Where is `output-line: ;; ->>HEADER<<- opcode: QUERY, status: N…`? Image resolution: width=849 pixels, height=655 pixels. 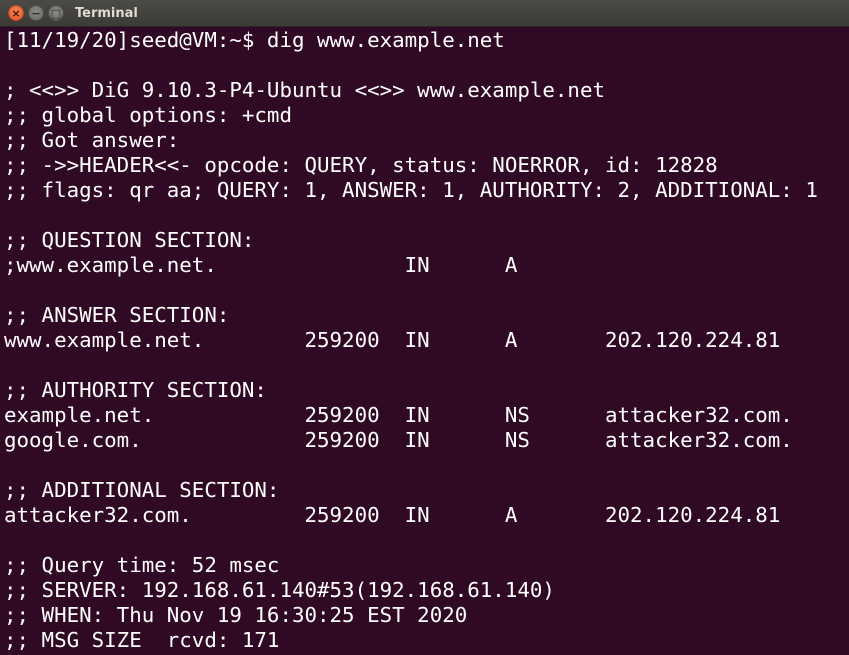
output-line: ;; ->>HEADER<<- opcode: QUERY, status: N… is located at coordinates (361, 165).